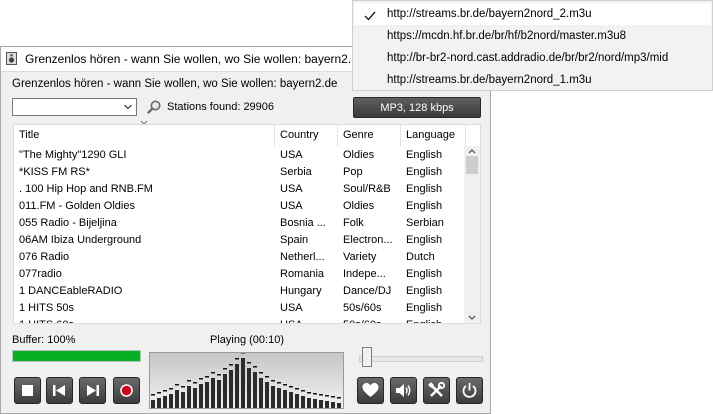 The height and width of the screenshot is (414, 713). Describe the element at coordinates (360, 257) in the screenshot. I see `cell-genre: Variety` at that location.